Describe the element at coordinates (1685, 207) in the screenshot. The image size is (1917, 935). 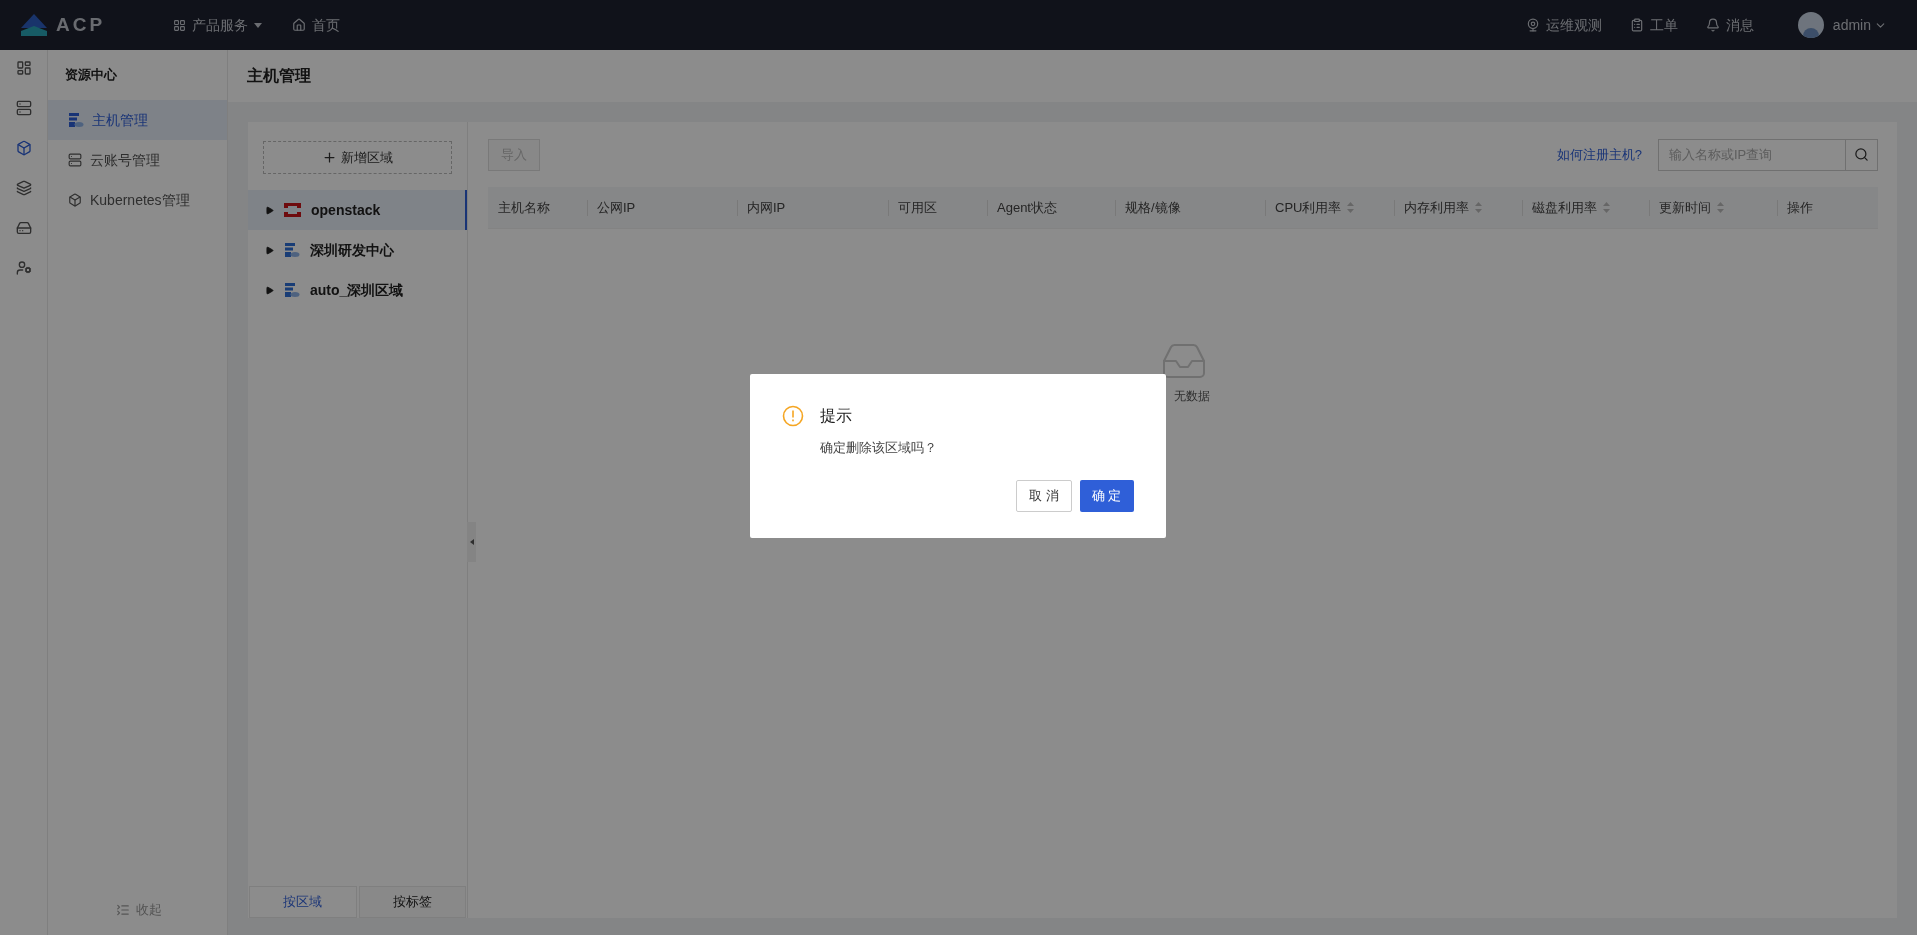
I see `column-header: 更新时间` at that location.